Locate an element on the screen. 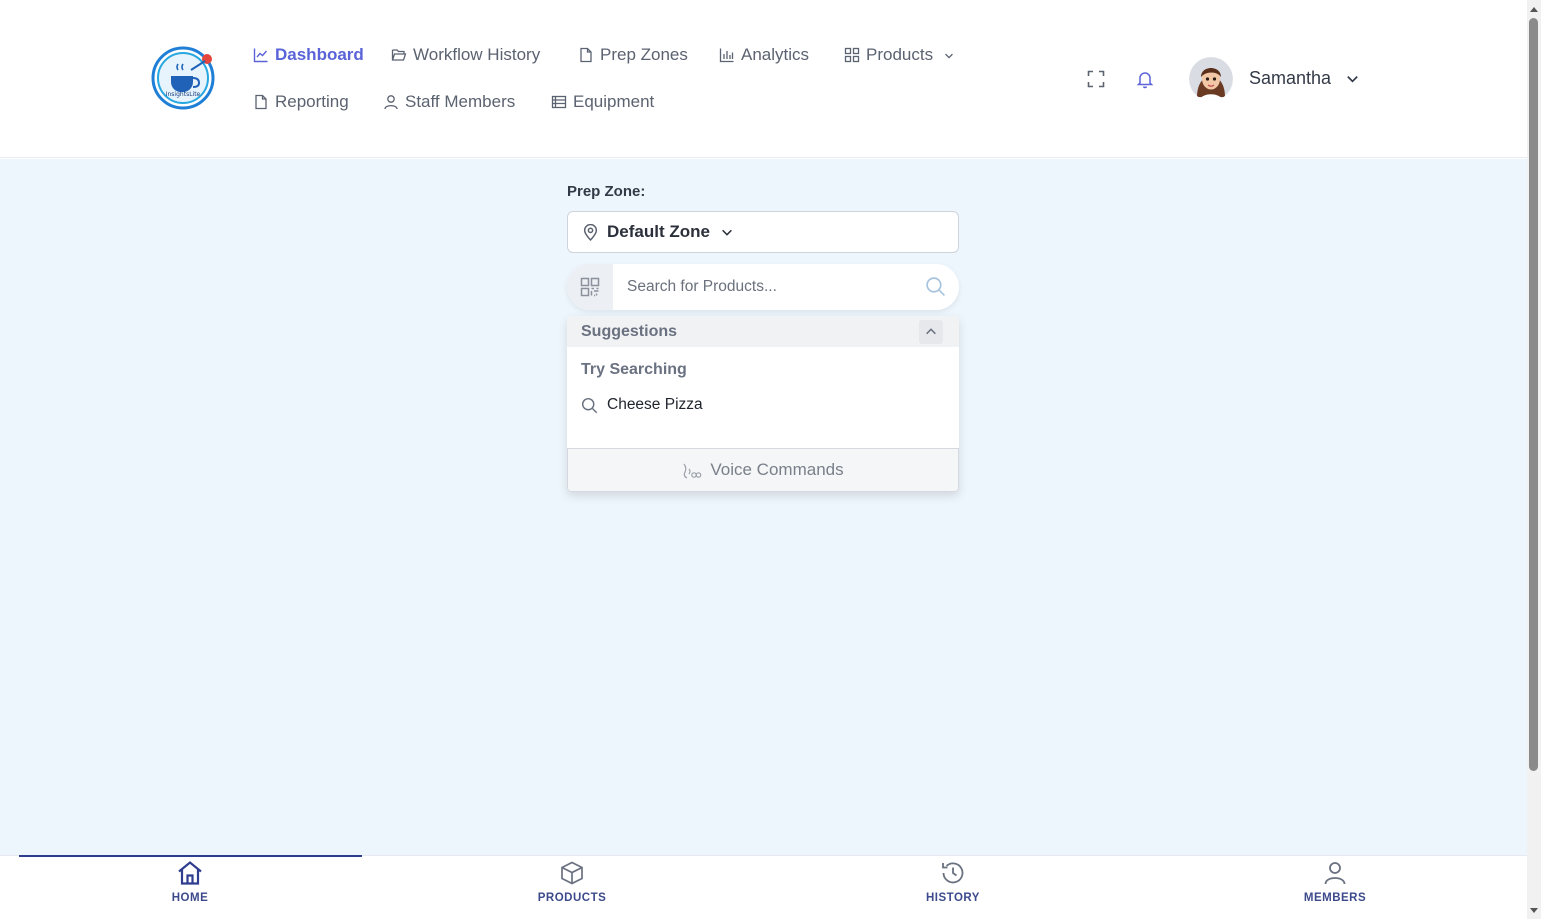  nav-dashboard: Dashboard is located at coordinates (308, 55).